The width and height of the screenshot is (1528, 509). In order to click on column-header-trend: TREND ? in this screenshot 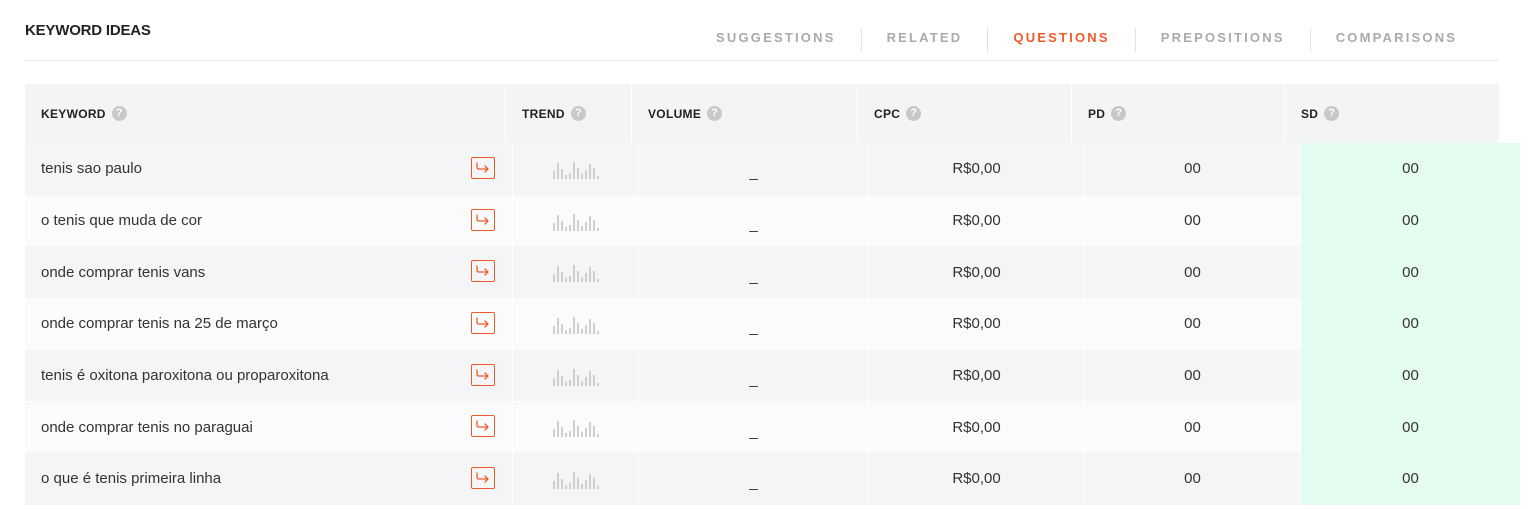, I will do `click(569, 113)`.